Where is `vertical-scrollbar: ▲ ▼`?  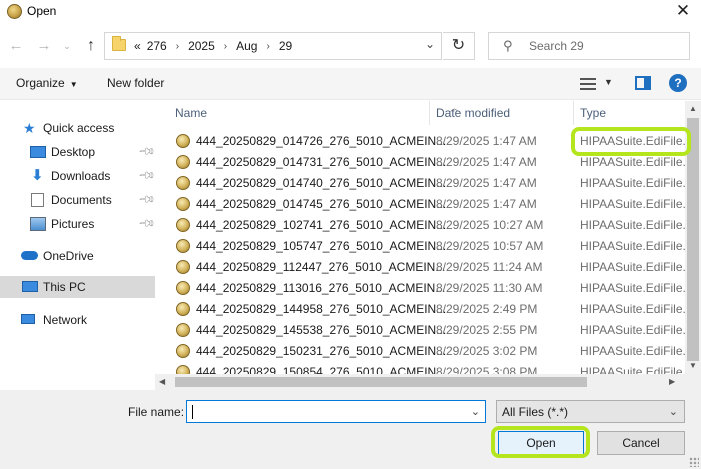 vertical-scrollbar: ▲ ▼ is located at coordinates (693, 237).